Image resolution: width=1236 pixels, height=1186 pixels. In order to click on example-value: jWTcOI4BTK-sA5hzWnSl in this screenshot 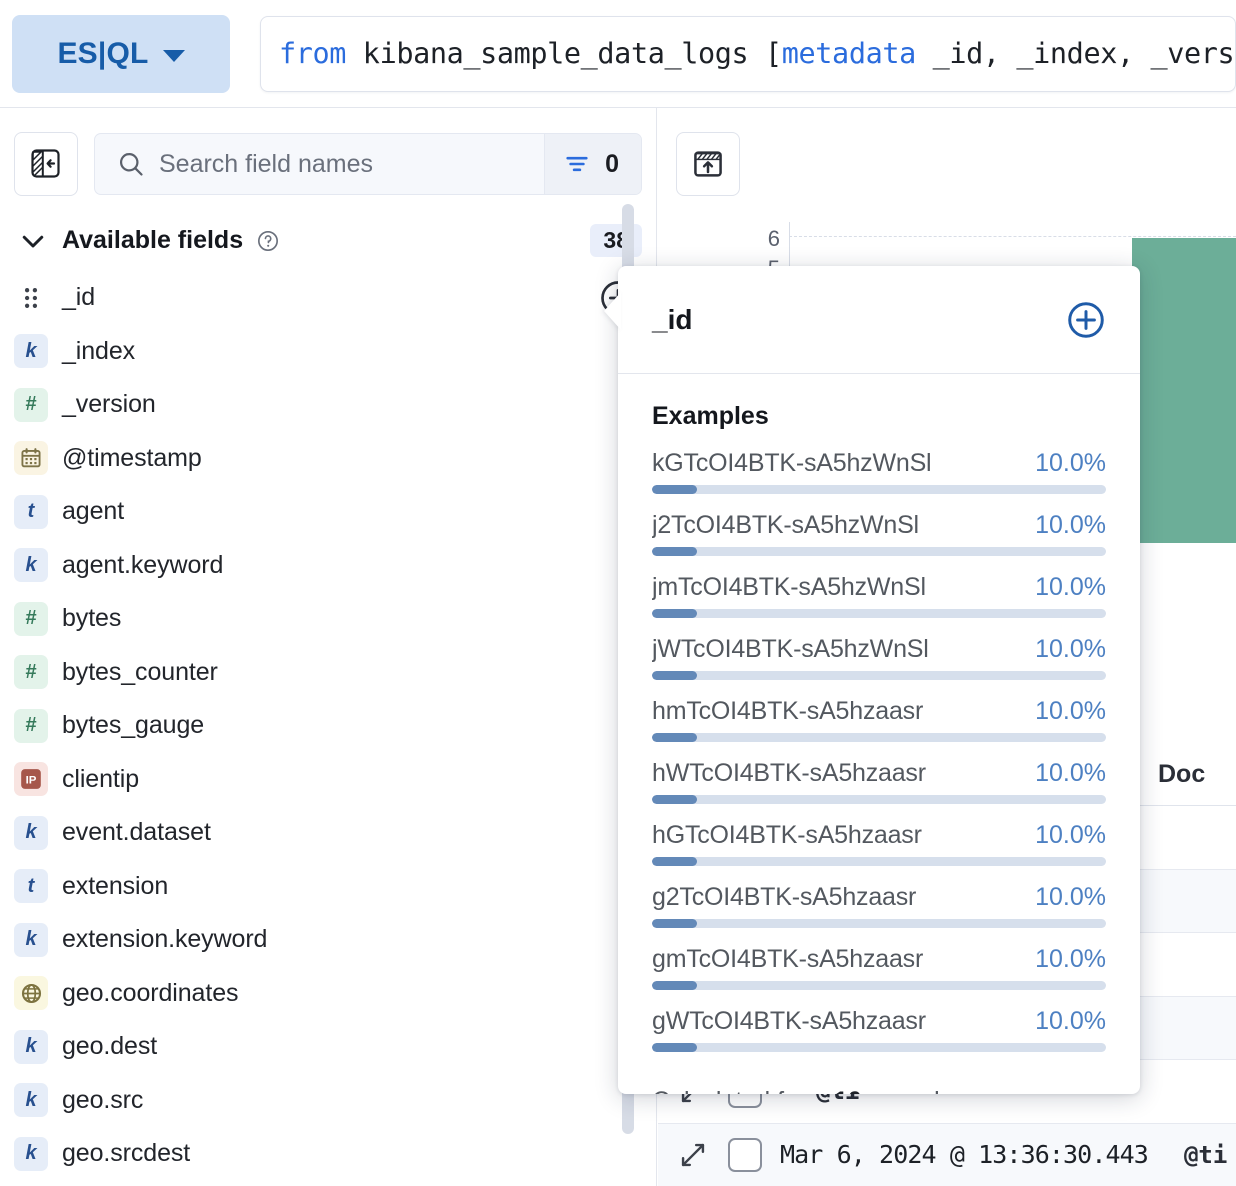, I will do `click(790, 649)`.